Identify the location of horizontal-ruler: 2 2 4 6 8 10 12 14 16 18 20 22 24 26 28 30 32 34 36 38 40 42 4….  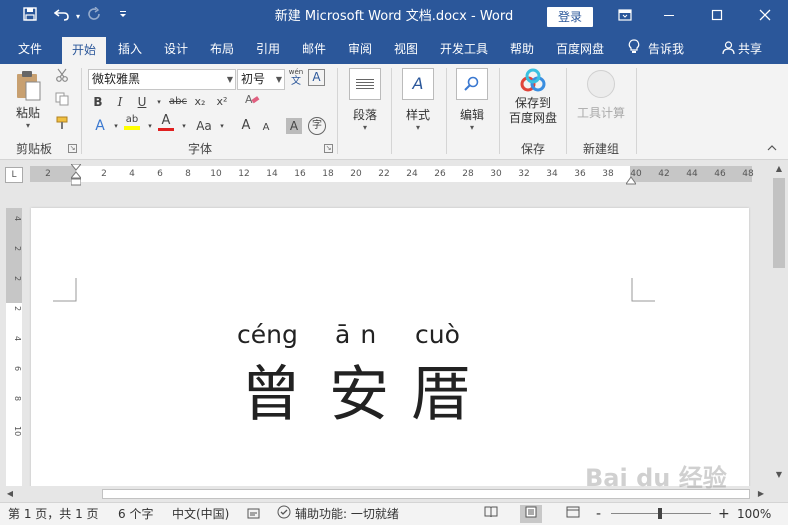
(392, 174).